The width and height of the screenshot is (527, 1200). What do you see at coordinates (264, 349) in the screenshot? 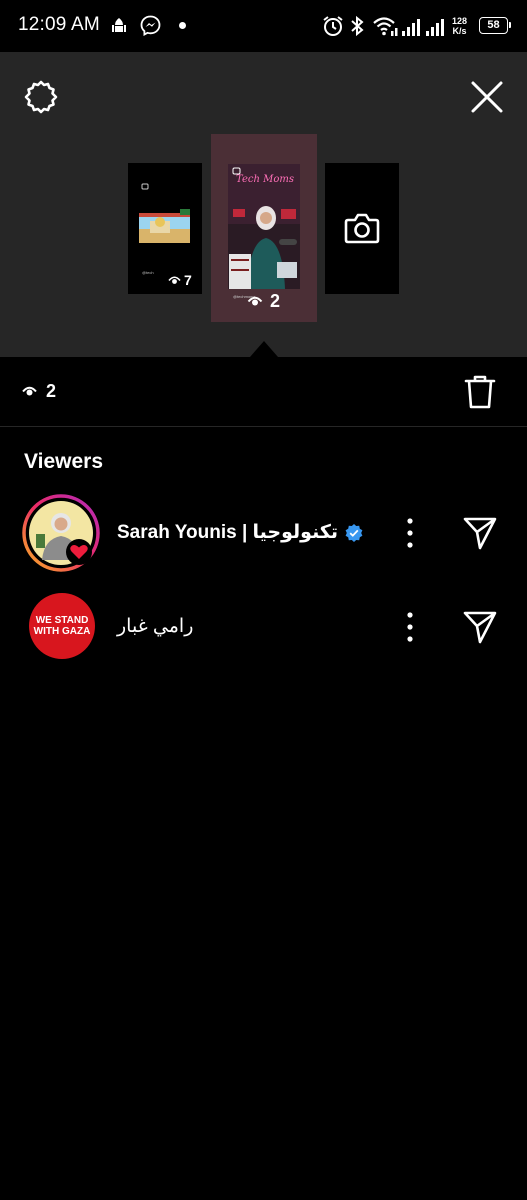
I see `selection-pointer` at bounding box center [264, 349].